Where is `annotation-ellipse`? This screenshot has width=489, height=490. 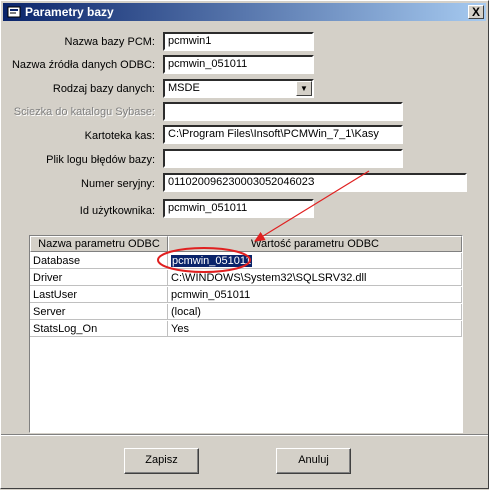
annotation-ellipse is located at coordinates (204, 260).